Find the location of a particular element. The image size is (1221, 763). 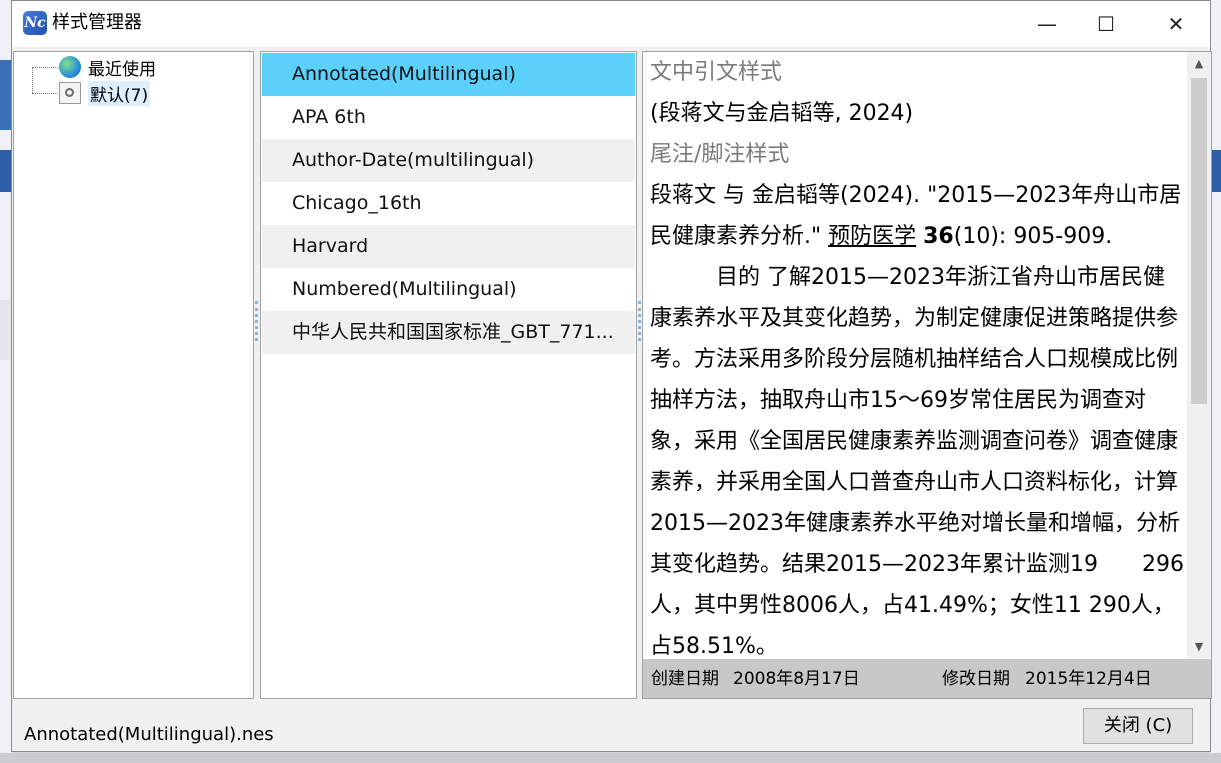

scroll-up-icon: ▲ is located at coordinates (1199, 64).